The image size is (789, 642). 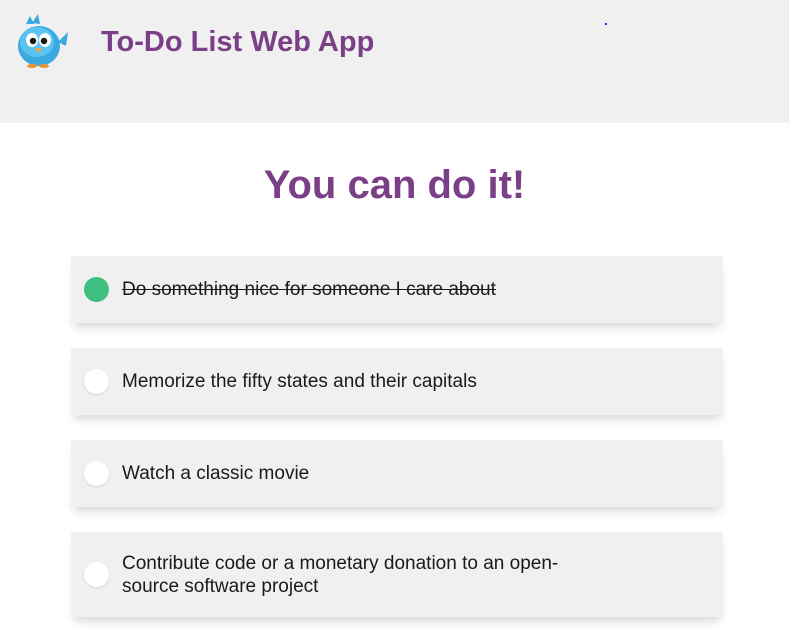 What do you see at coordinates (238, 42) in the screenshot?
I see `app-title: To-Do List Web App` at bounding box center [238, 42].